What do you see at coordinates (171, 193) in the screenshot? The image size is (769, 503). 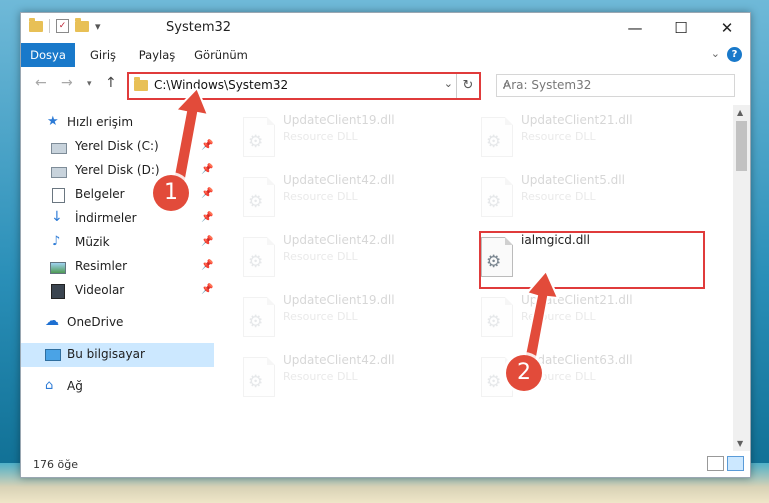 I see `callout-1: 1` at bounding box center [171, 193].